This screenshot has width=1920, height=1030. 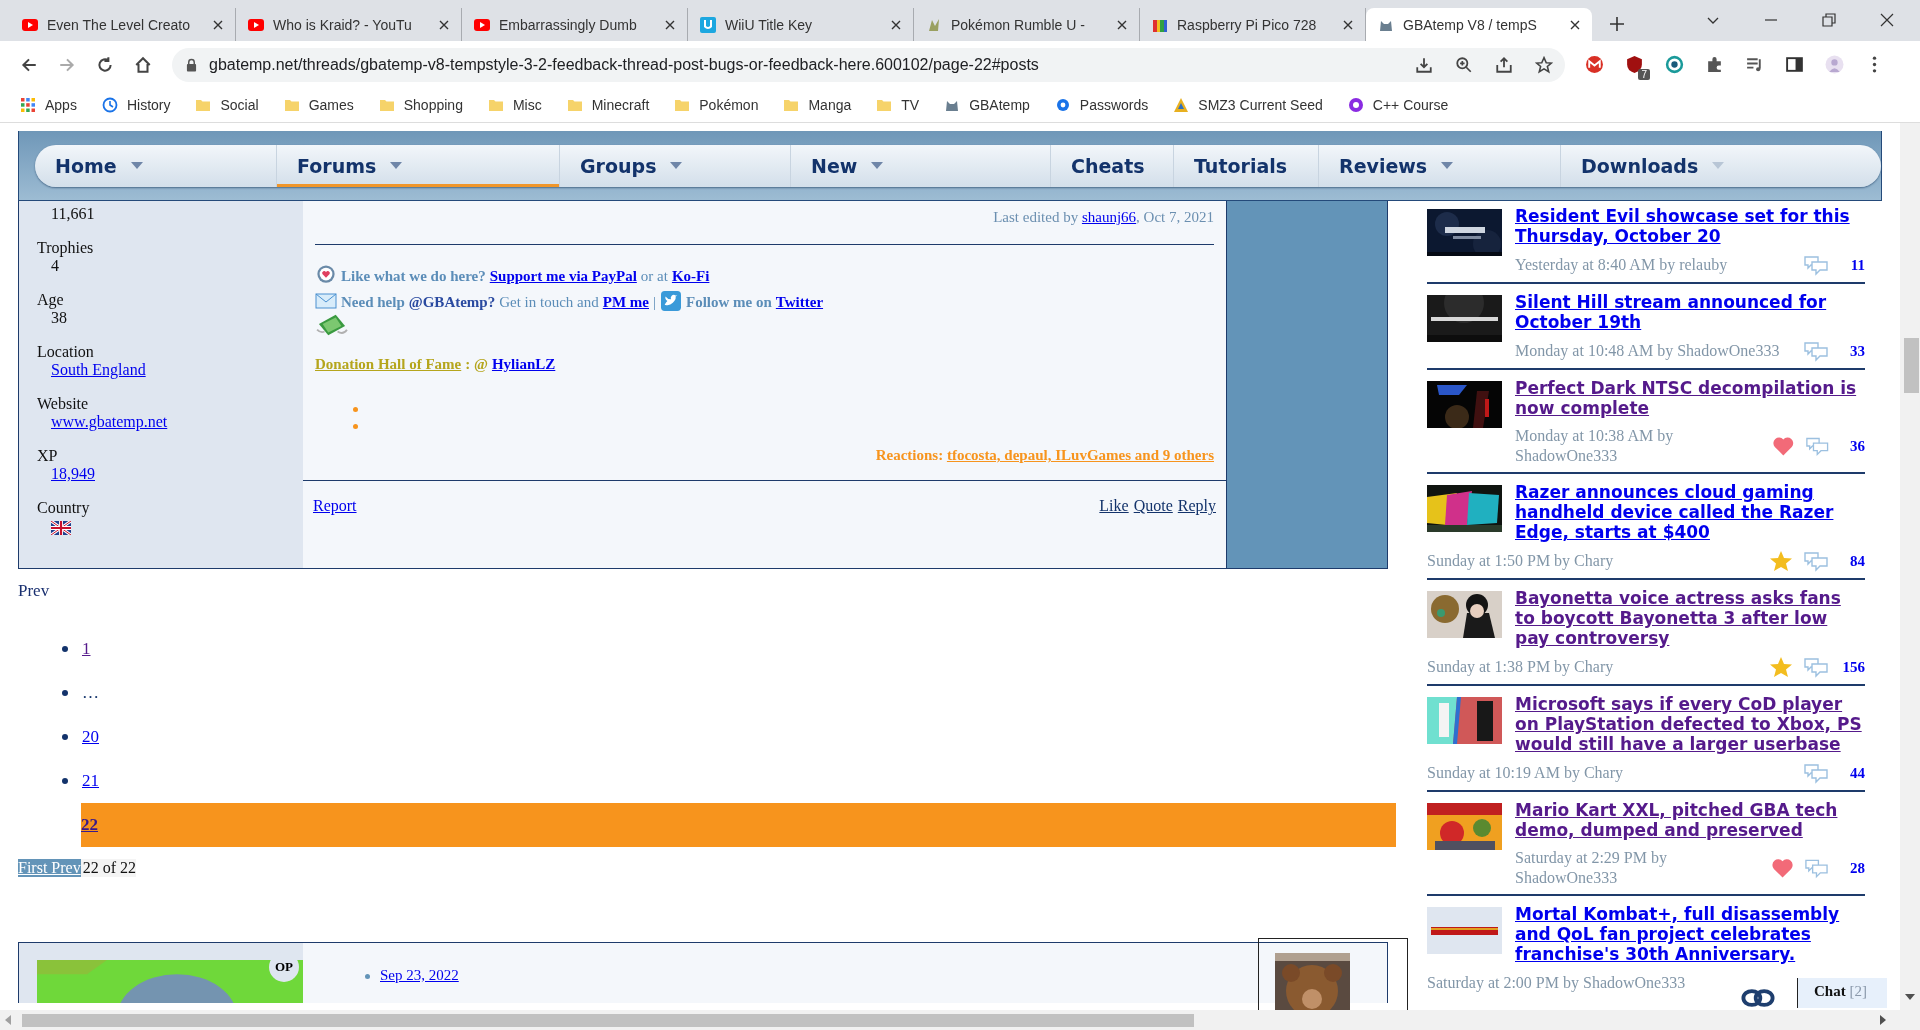 What do you see at coordinates (326, 275) in the screenshot?
I see `heart-bubble-icon` at bounding box center [326, 275].